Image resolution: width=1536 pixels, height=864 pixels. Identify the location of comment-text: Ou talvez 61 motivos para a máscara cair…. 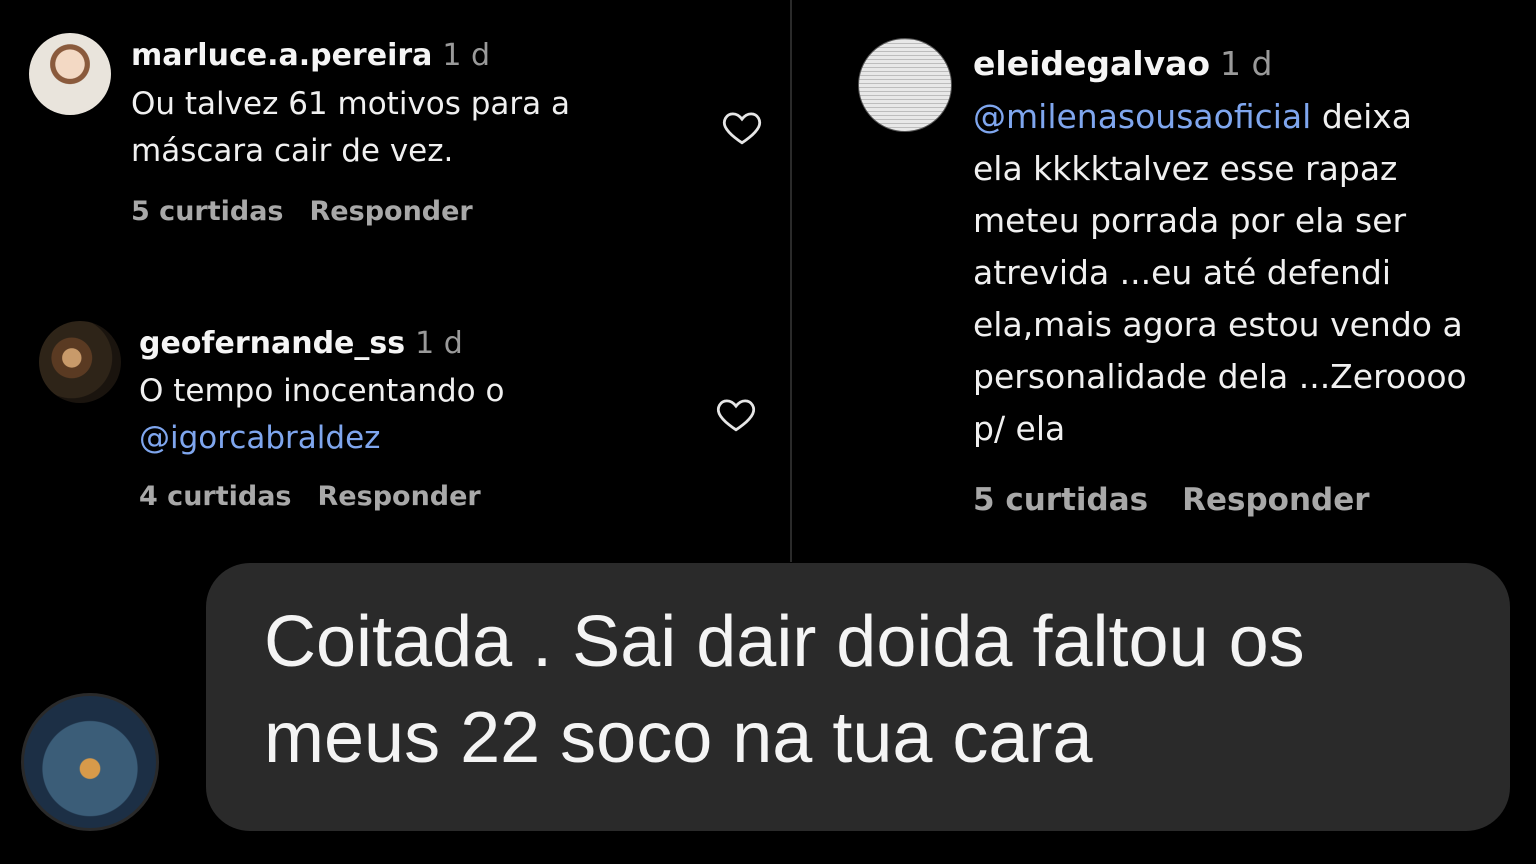
(350, 127).